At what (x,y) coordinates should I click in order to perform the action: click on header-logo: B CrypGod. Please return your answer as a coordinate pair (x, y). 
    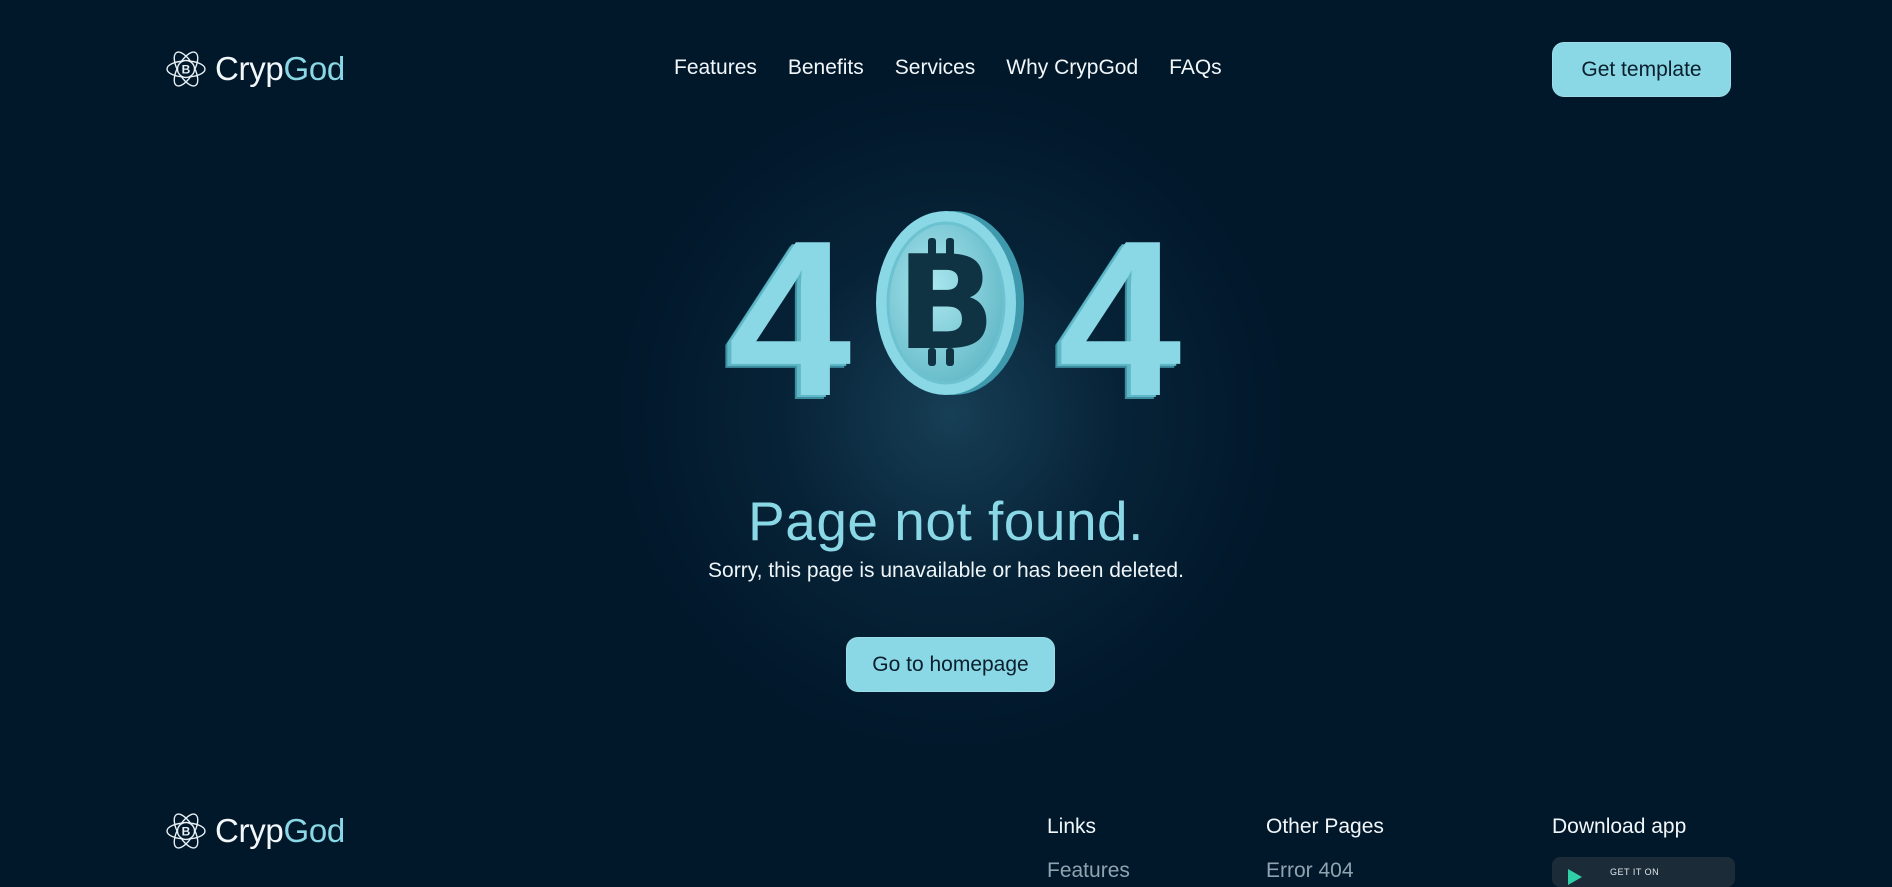
    Looking at the image, I should click on (255, 69).